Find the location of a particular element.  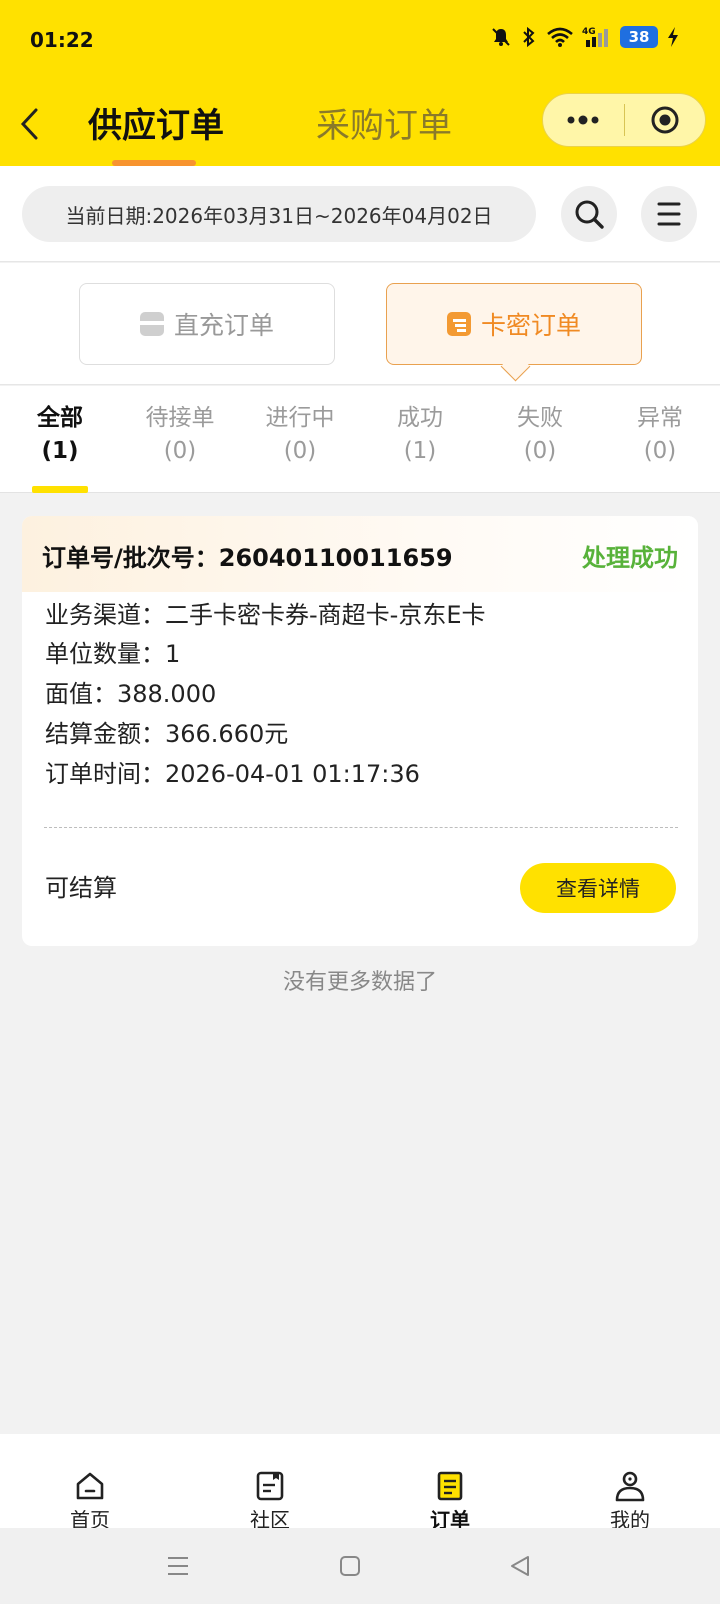

card-icon is located at coordinates (151, 324).